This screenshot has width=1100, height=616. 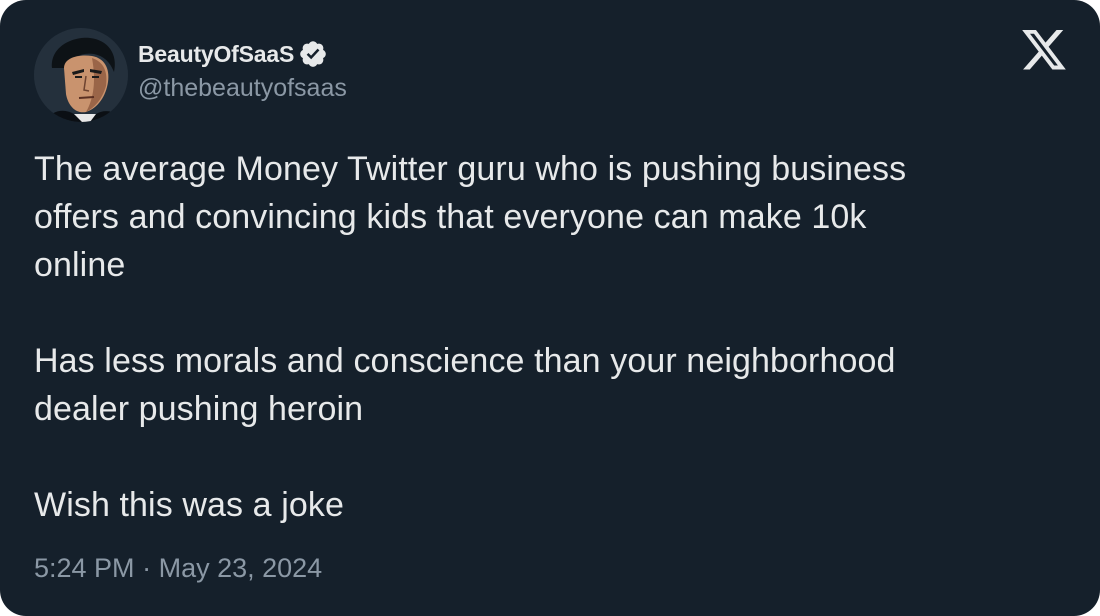 I want to click on tweet-time: 5:24 PM, so click(x=84, y=568).